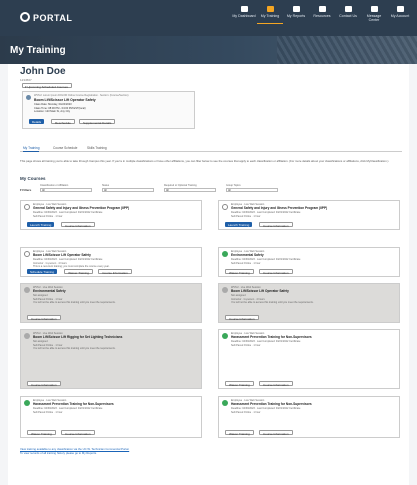 The width and height of the screenshot is (417, 485). What do you see at coordinates (47, 86) in the screenshot?
I see `upcoming-courses-toggle: ▾ Upcoming Scheduled Courses` at bounding box center [47, 86].